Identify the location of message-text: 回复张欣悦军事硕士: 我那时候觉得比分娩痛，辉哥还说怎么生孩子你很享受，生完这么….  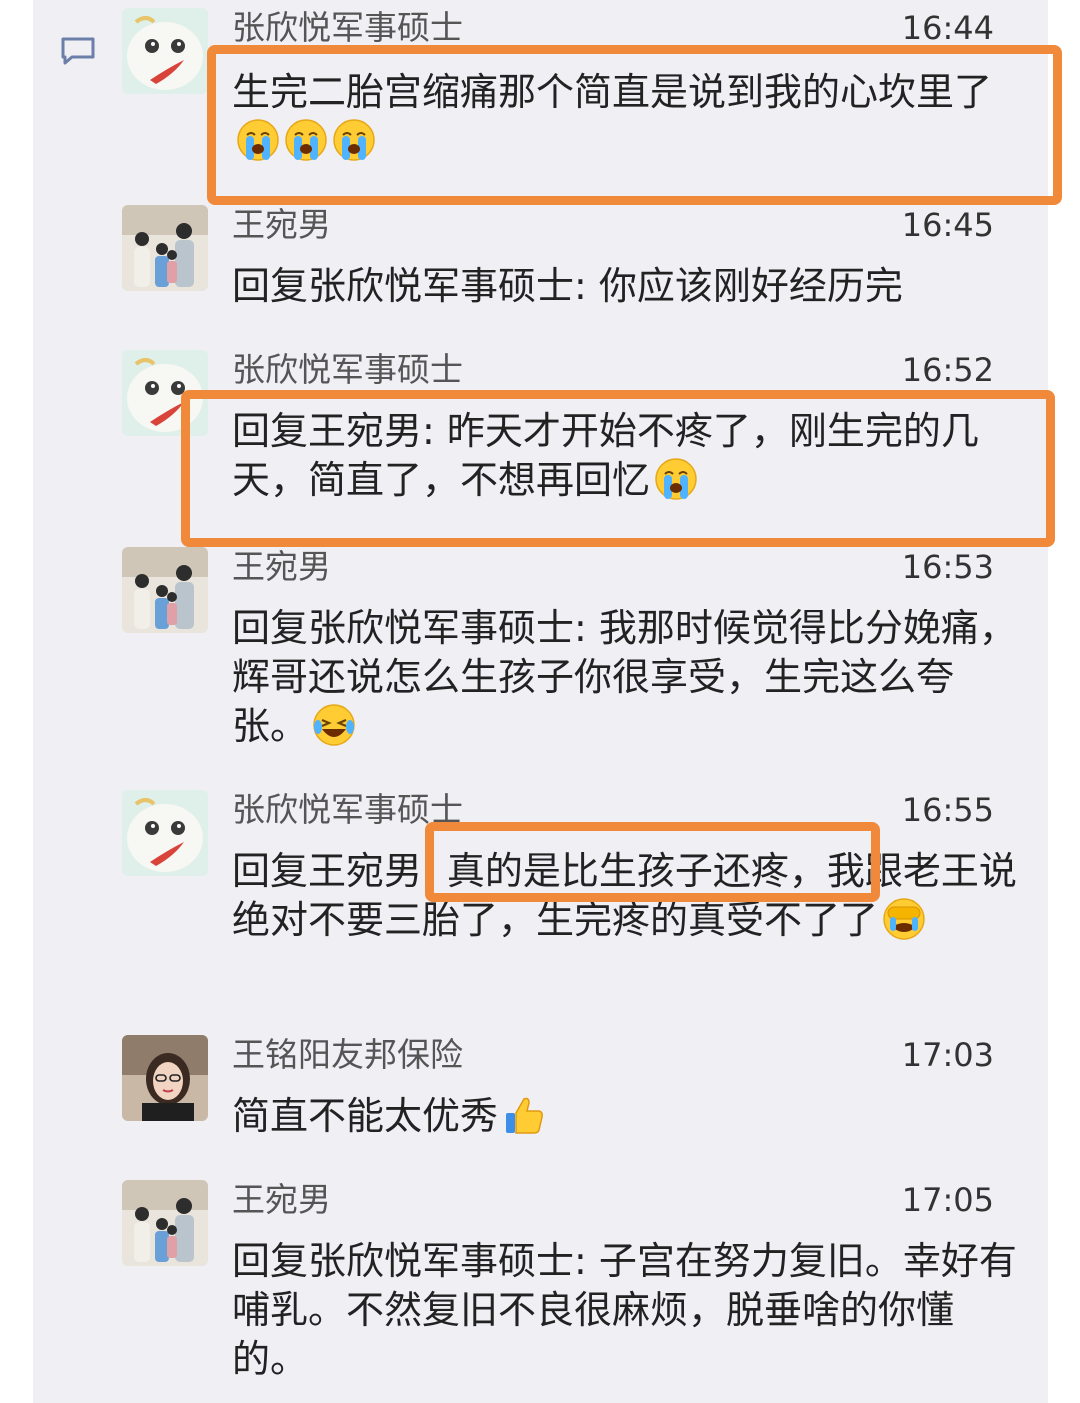
(624, 677).